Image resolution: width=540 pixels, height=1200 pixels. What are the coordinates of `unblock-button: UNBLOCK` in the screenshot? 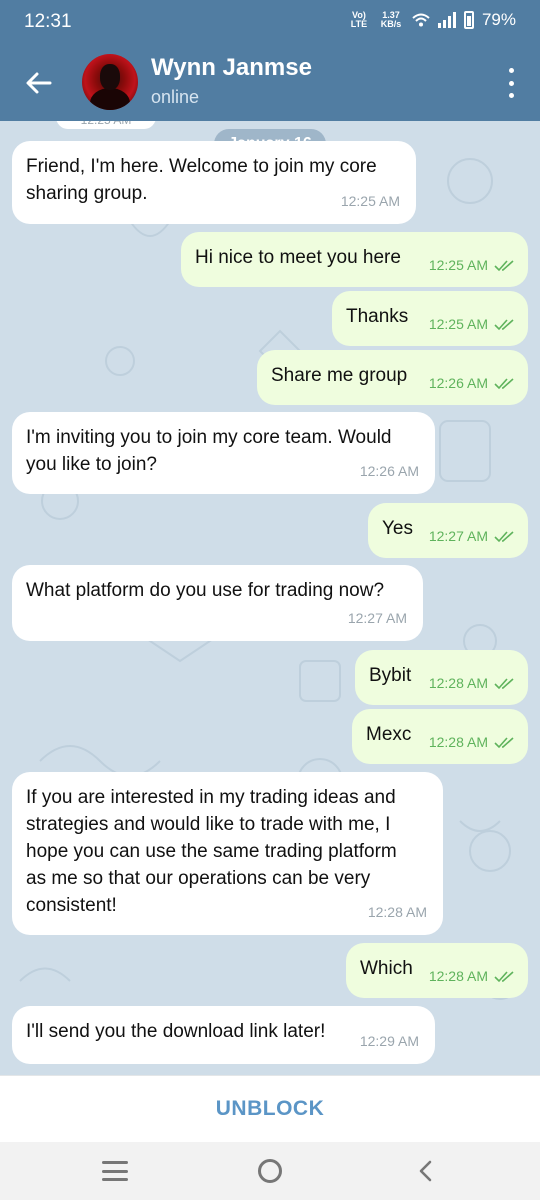 It's located at (270, 1109).